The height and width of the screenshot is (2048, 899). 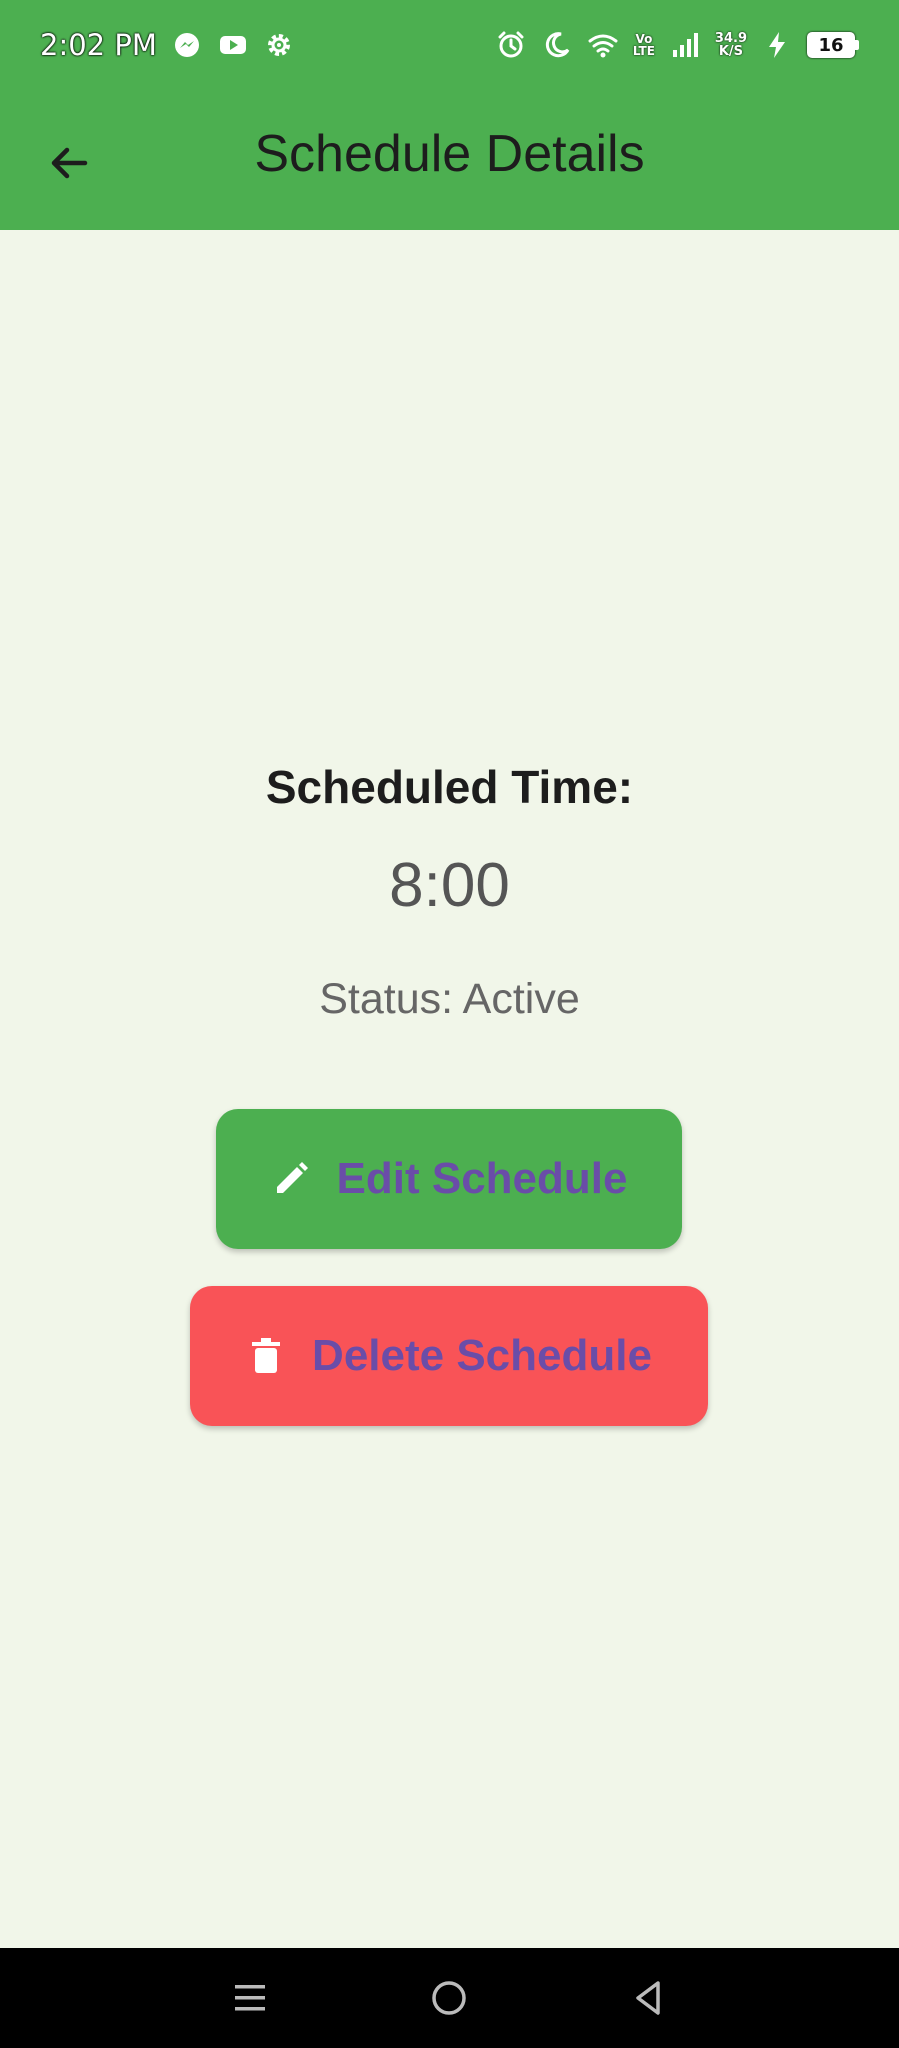 What do you see at coordinates (482, 1355) in the screenshot?
I see `delete-schedule-label: Delete Schedule` at bounding box center [482, 1355].